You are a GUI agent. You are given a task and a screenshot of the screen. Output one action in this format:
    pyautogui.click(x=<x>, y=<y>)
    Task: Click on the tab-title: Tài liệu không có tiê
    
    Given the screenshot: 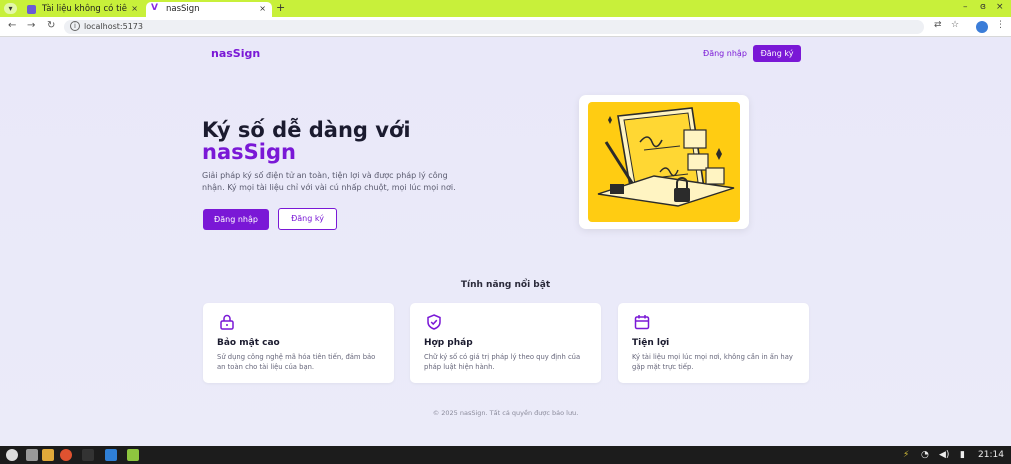 What is the action you would take?
    pyautogui.click(x=85, y=9)
    